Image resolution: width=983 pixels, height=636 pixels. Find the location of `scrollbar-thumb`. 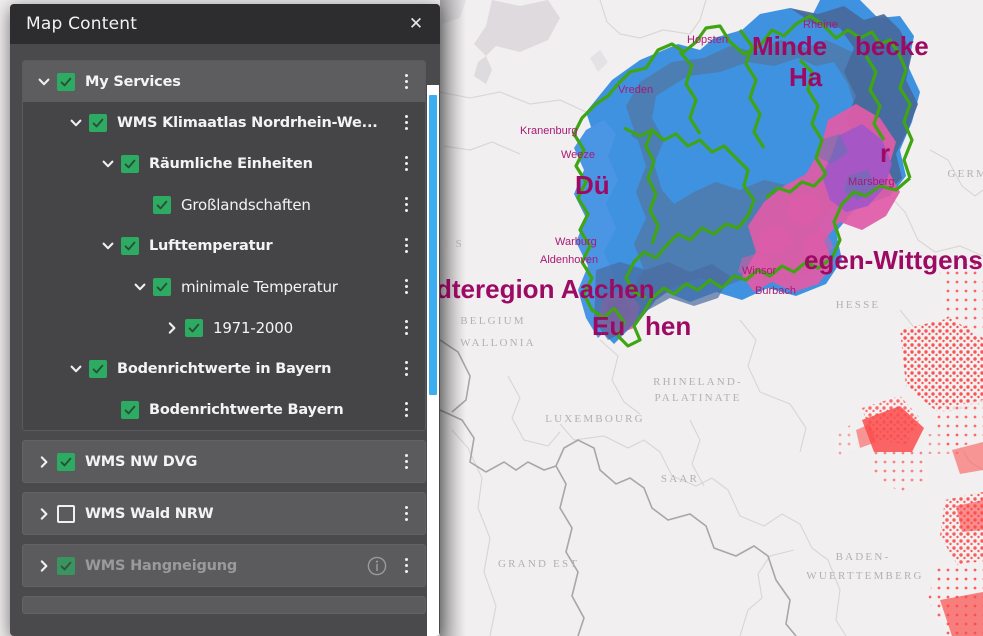

scrollbar-thumb is located at coordinates (433, 245).